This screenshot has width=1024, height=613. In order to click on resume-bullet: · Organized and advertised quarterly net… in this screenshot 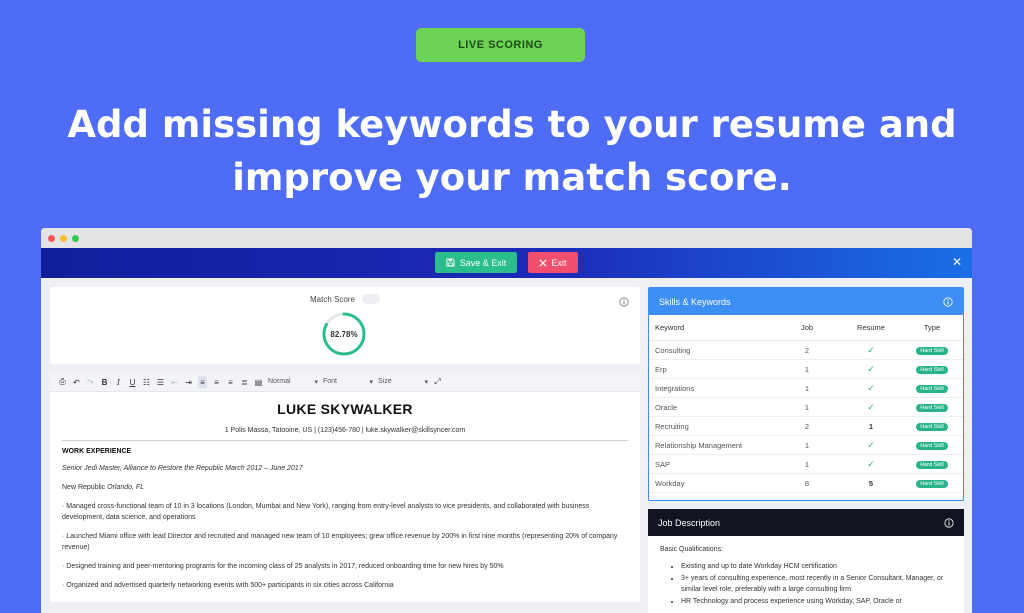, I will do `click(228, 585)`.